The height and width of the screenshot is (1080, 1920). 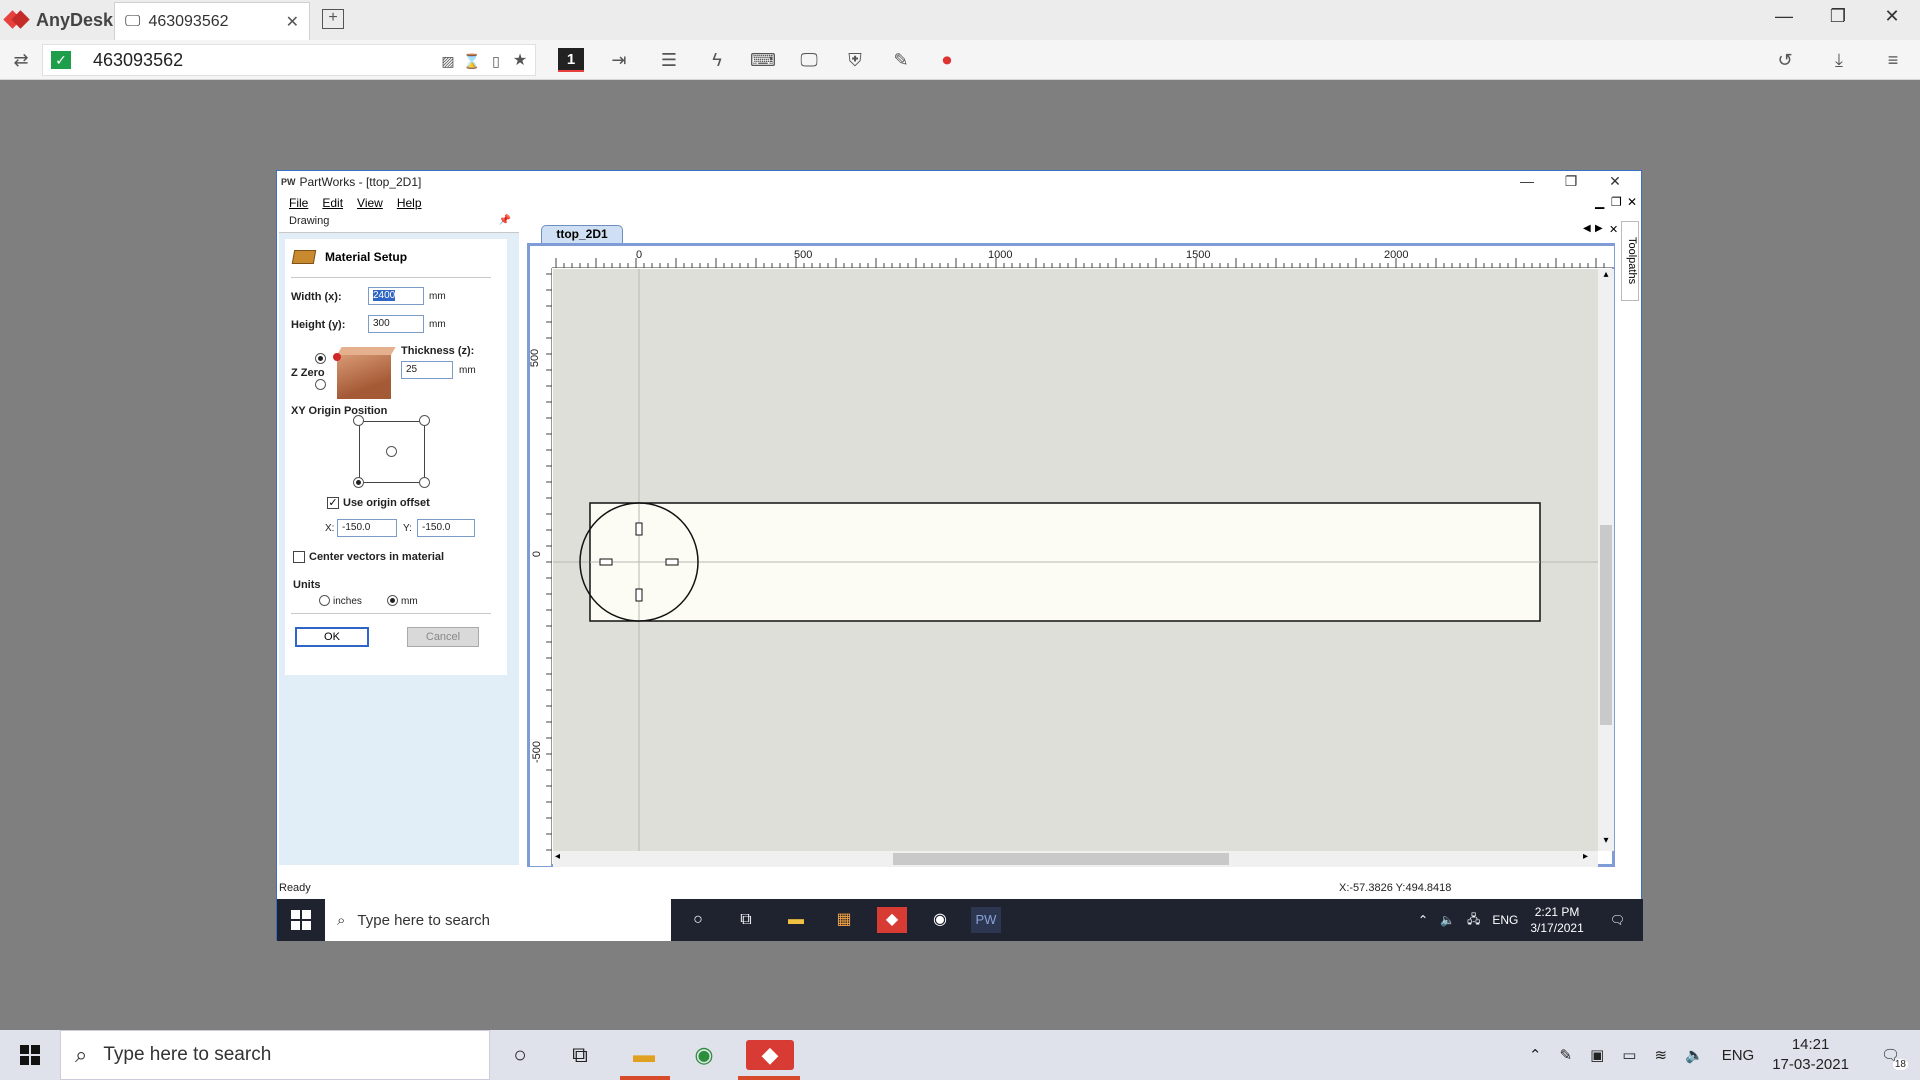 I want to click on scroll-right-icon: ▸, so click(x=1590, y=859).